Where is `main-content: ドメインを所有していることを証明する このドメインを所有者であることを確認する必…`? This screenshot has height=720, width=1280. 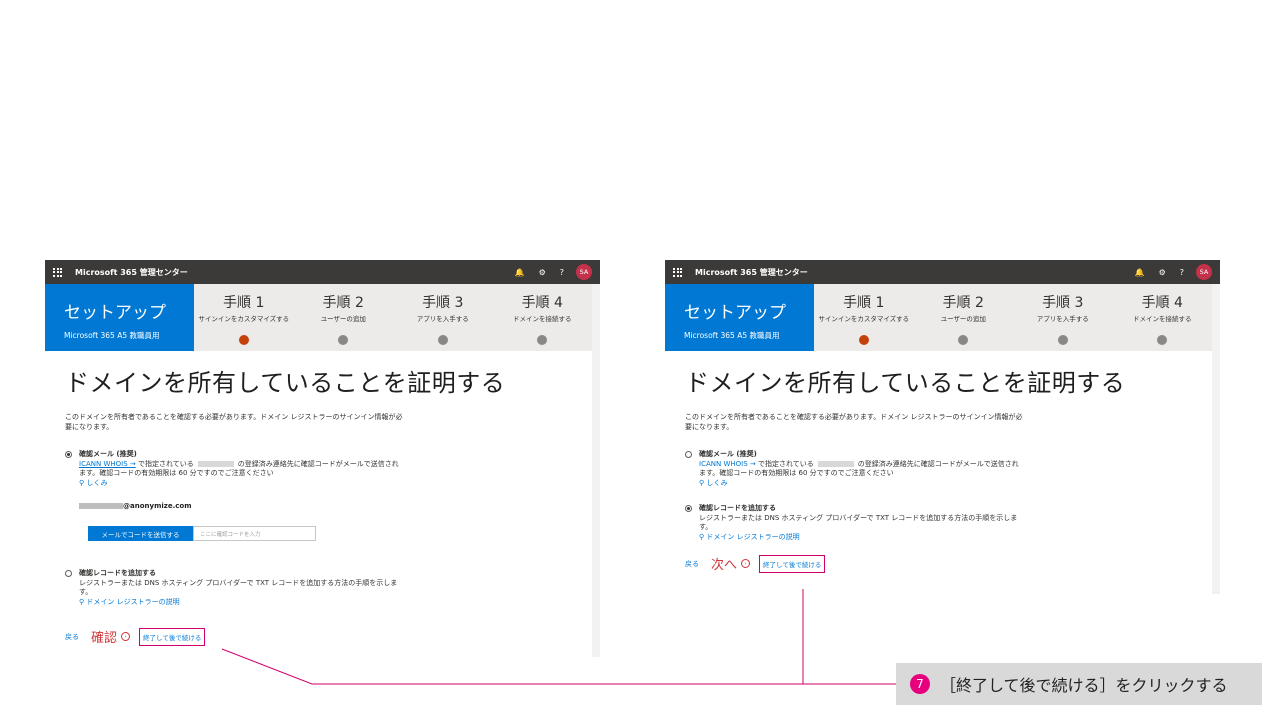 main-content: ドメインを所有していることを証明する このドメインを所有者であることを確認する必… is located at coordinates (938, 462).